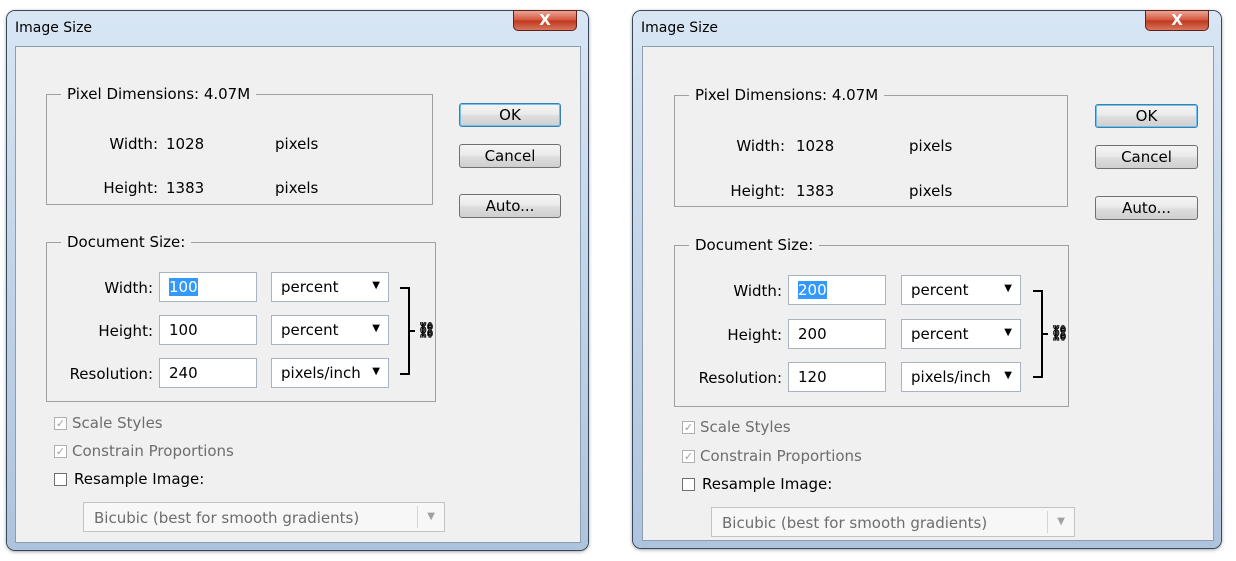 The image size is (1236, 561). I want to click on resolution-value: 120, so click(812, 377).